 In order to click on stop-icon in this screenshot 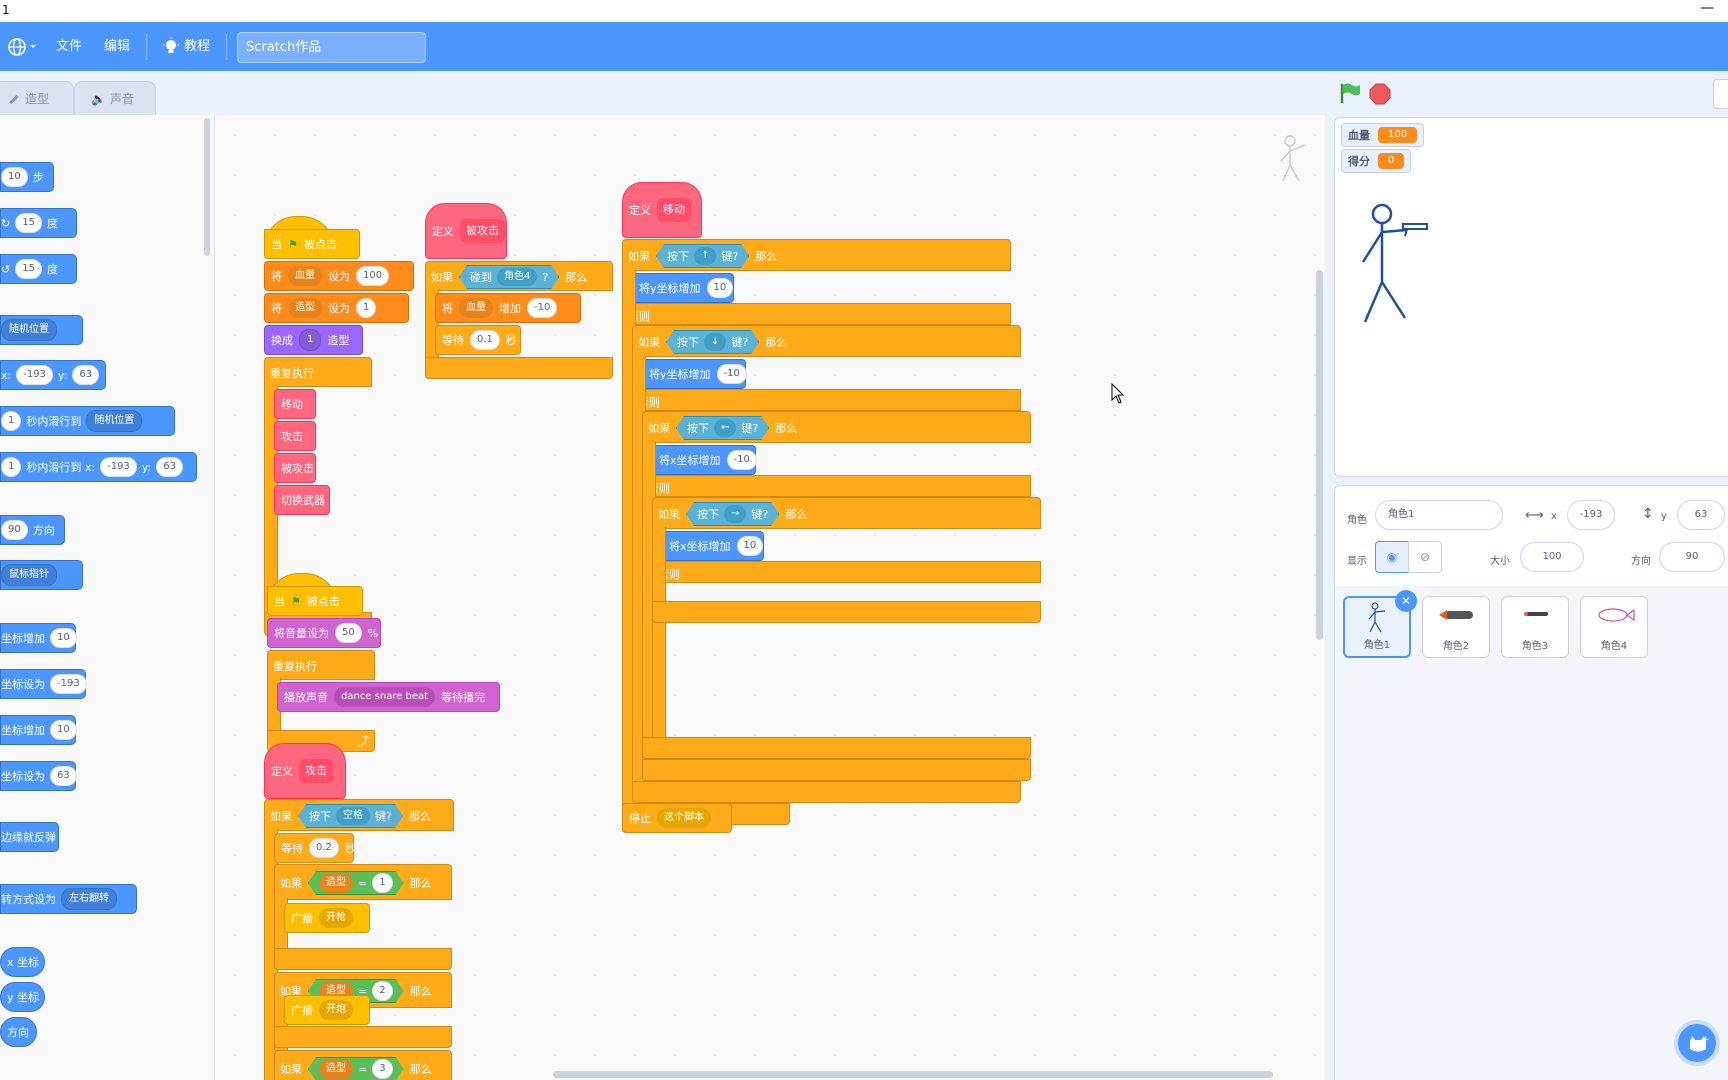, I will do `click(1380, 94)`.